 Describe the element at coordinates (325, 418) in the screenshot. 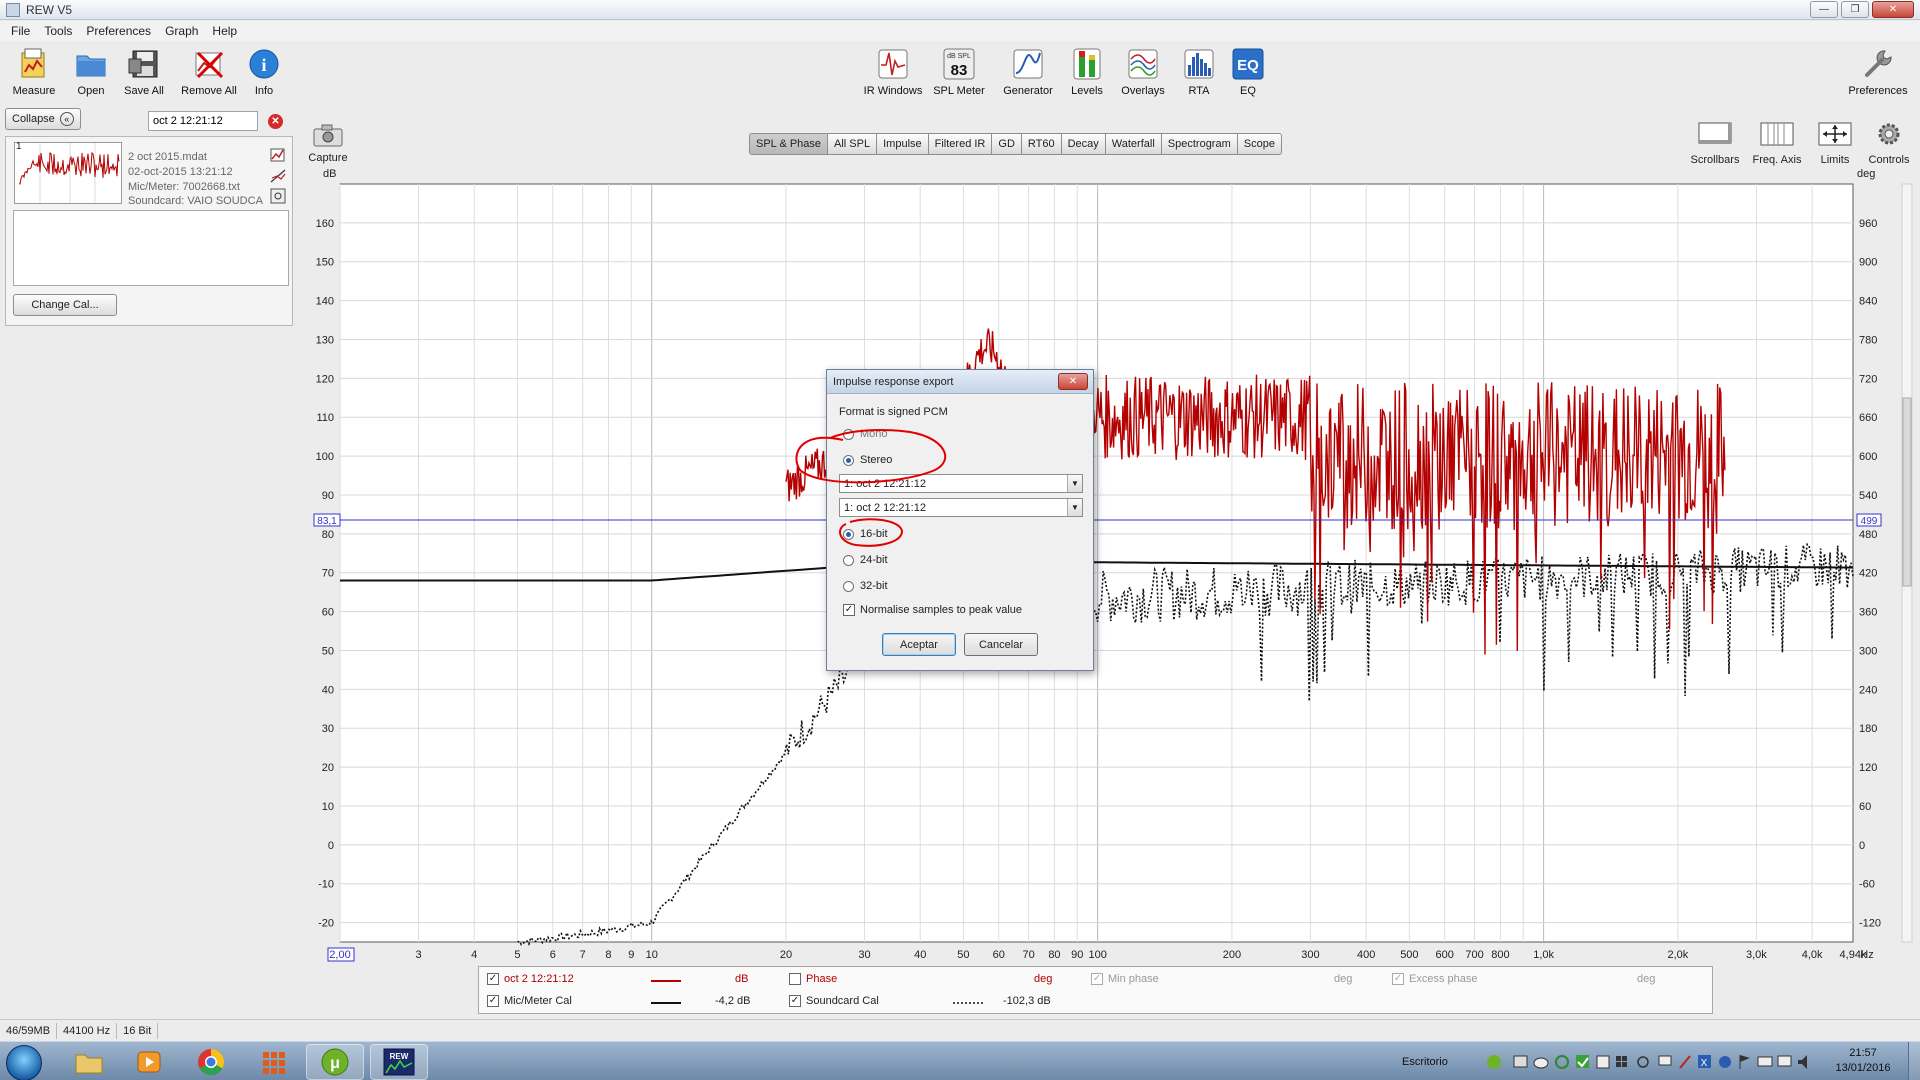

I see `y-tick-label: 110` at that location.